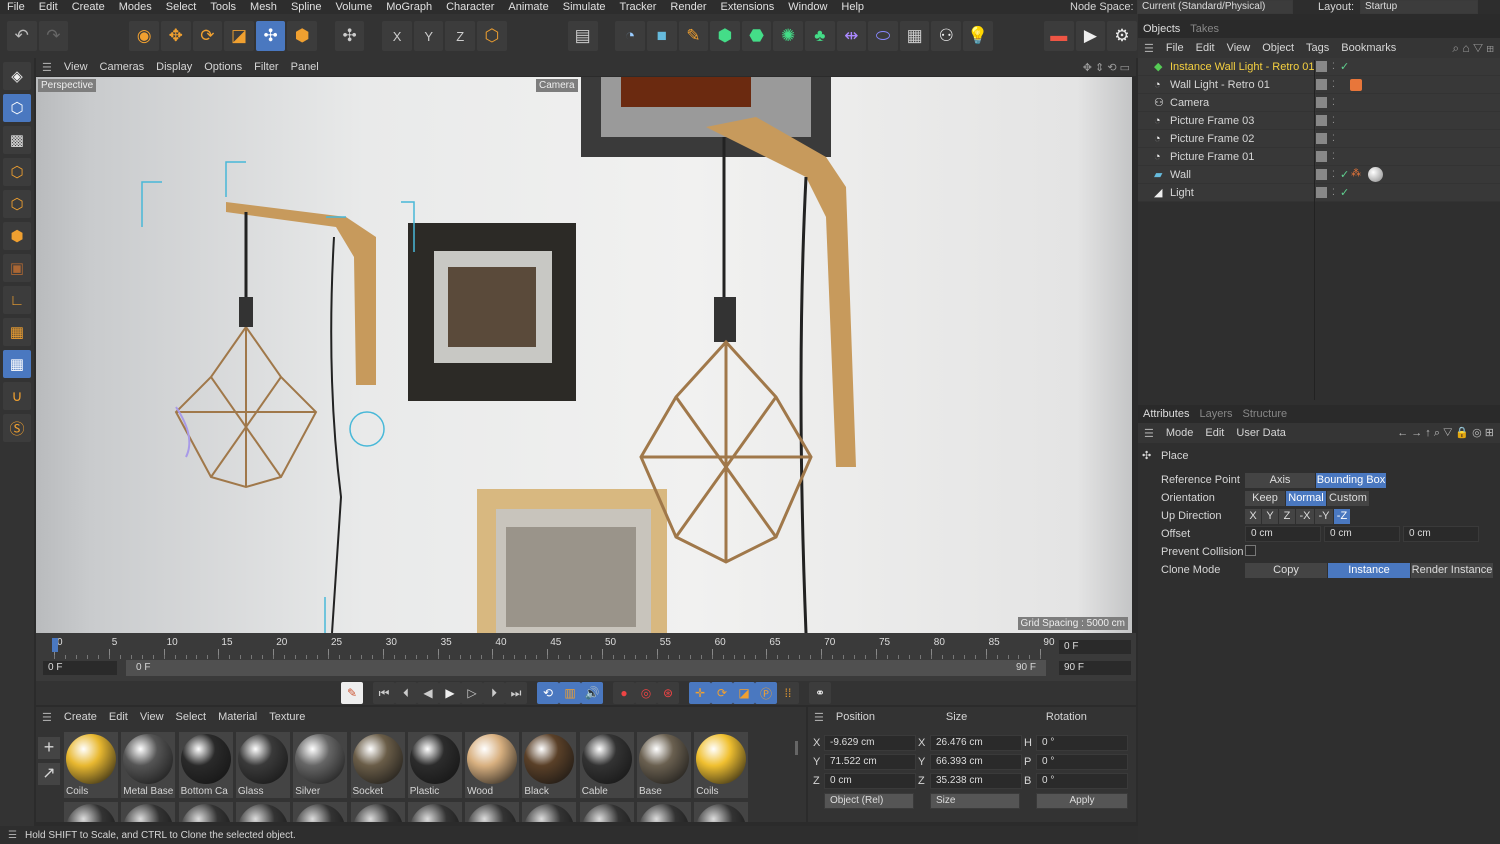 The image size is (1500, 844). What do you see at coordinates (55, 645) in the screenshot?
I see `playhead` at bounding box center [55, 645].